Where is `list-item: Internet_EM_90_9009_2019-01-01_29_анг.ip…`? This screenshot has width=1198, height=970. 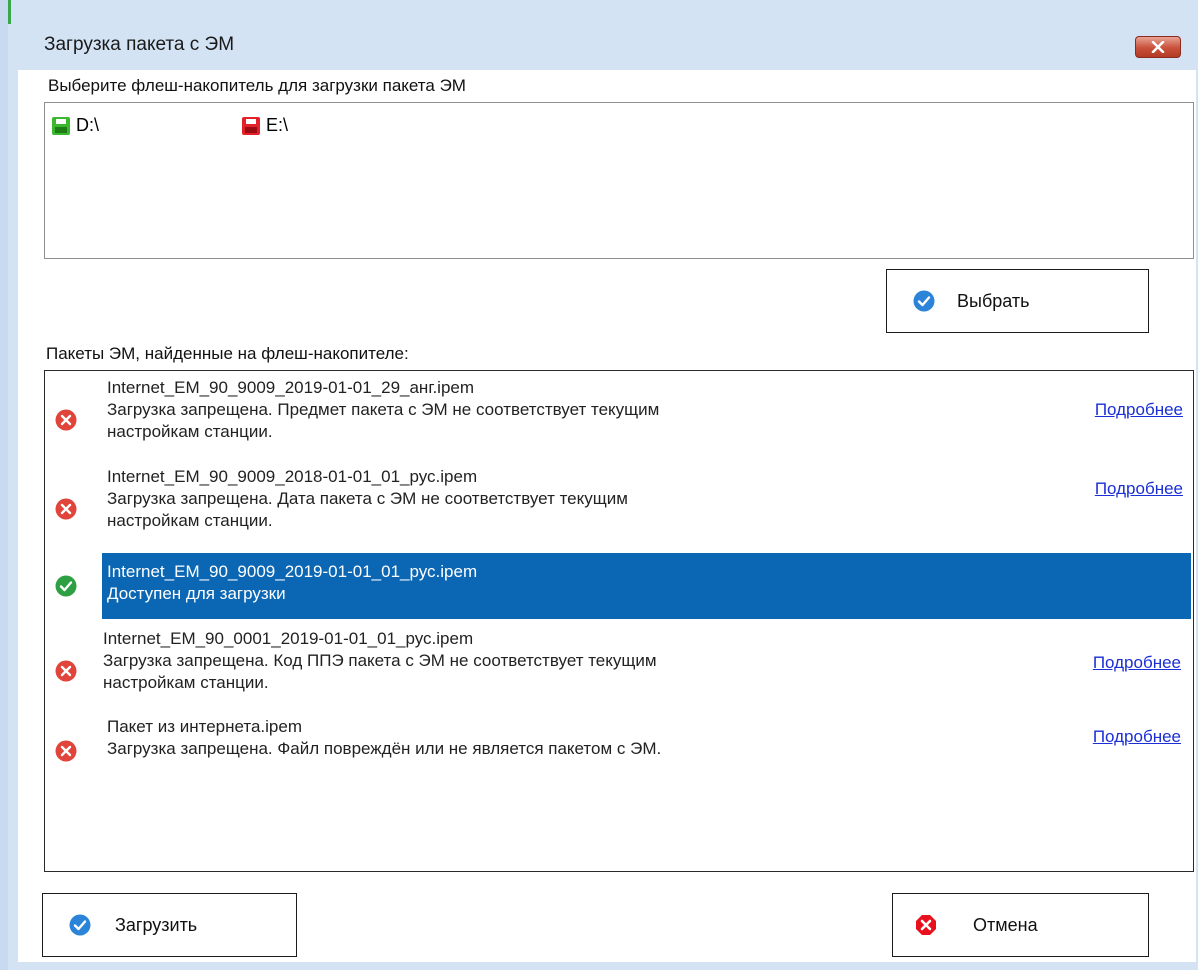 list-item: Internet_EM_90_9009_2019-01-01_29_анг.ip… is located at coordinates (618, 419).